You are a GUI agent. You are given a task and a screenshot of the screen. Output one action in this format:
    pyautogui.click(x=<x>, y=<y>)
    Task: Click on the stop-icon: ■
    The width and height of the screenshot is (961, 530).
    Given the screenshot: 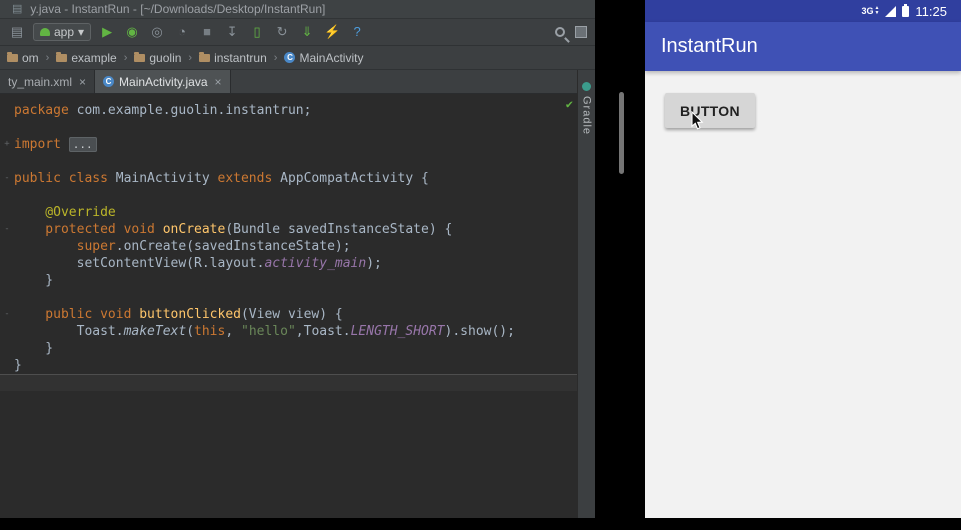 What is the action you would take?
    pyautogui.click(x=207, y=32)
    